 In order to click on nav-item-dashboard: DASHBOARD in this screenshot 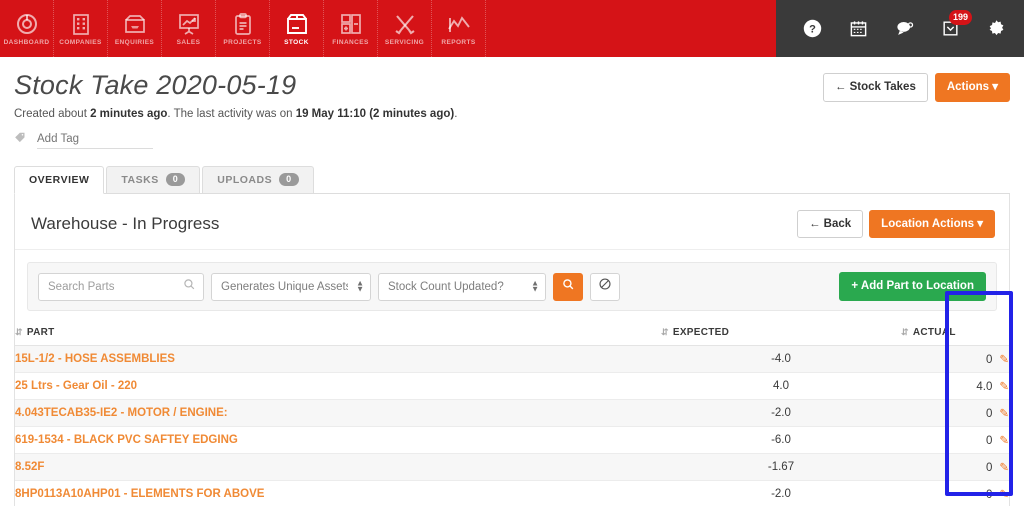, I will do `click(27, 28)`.